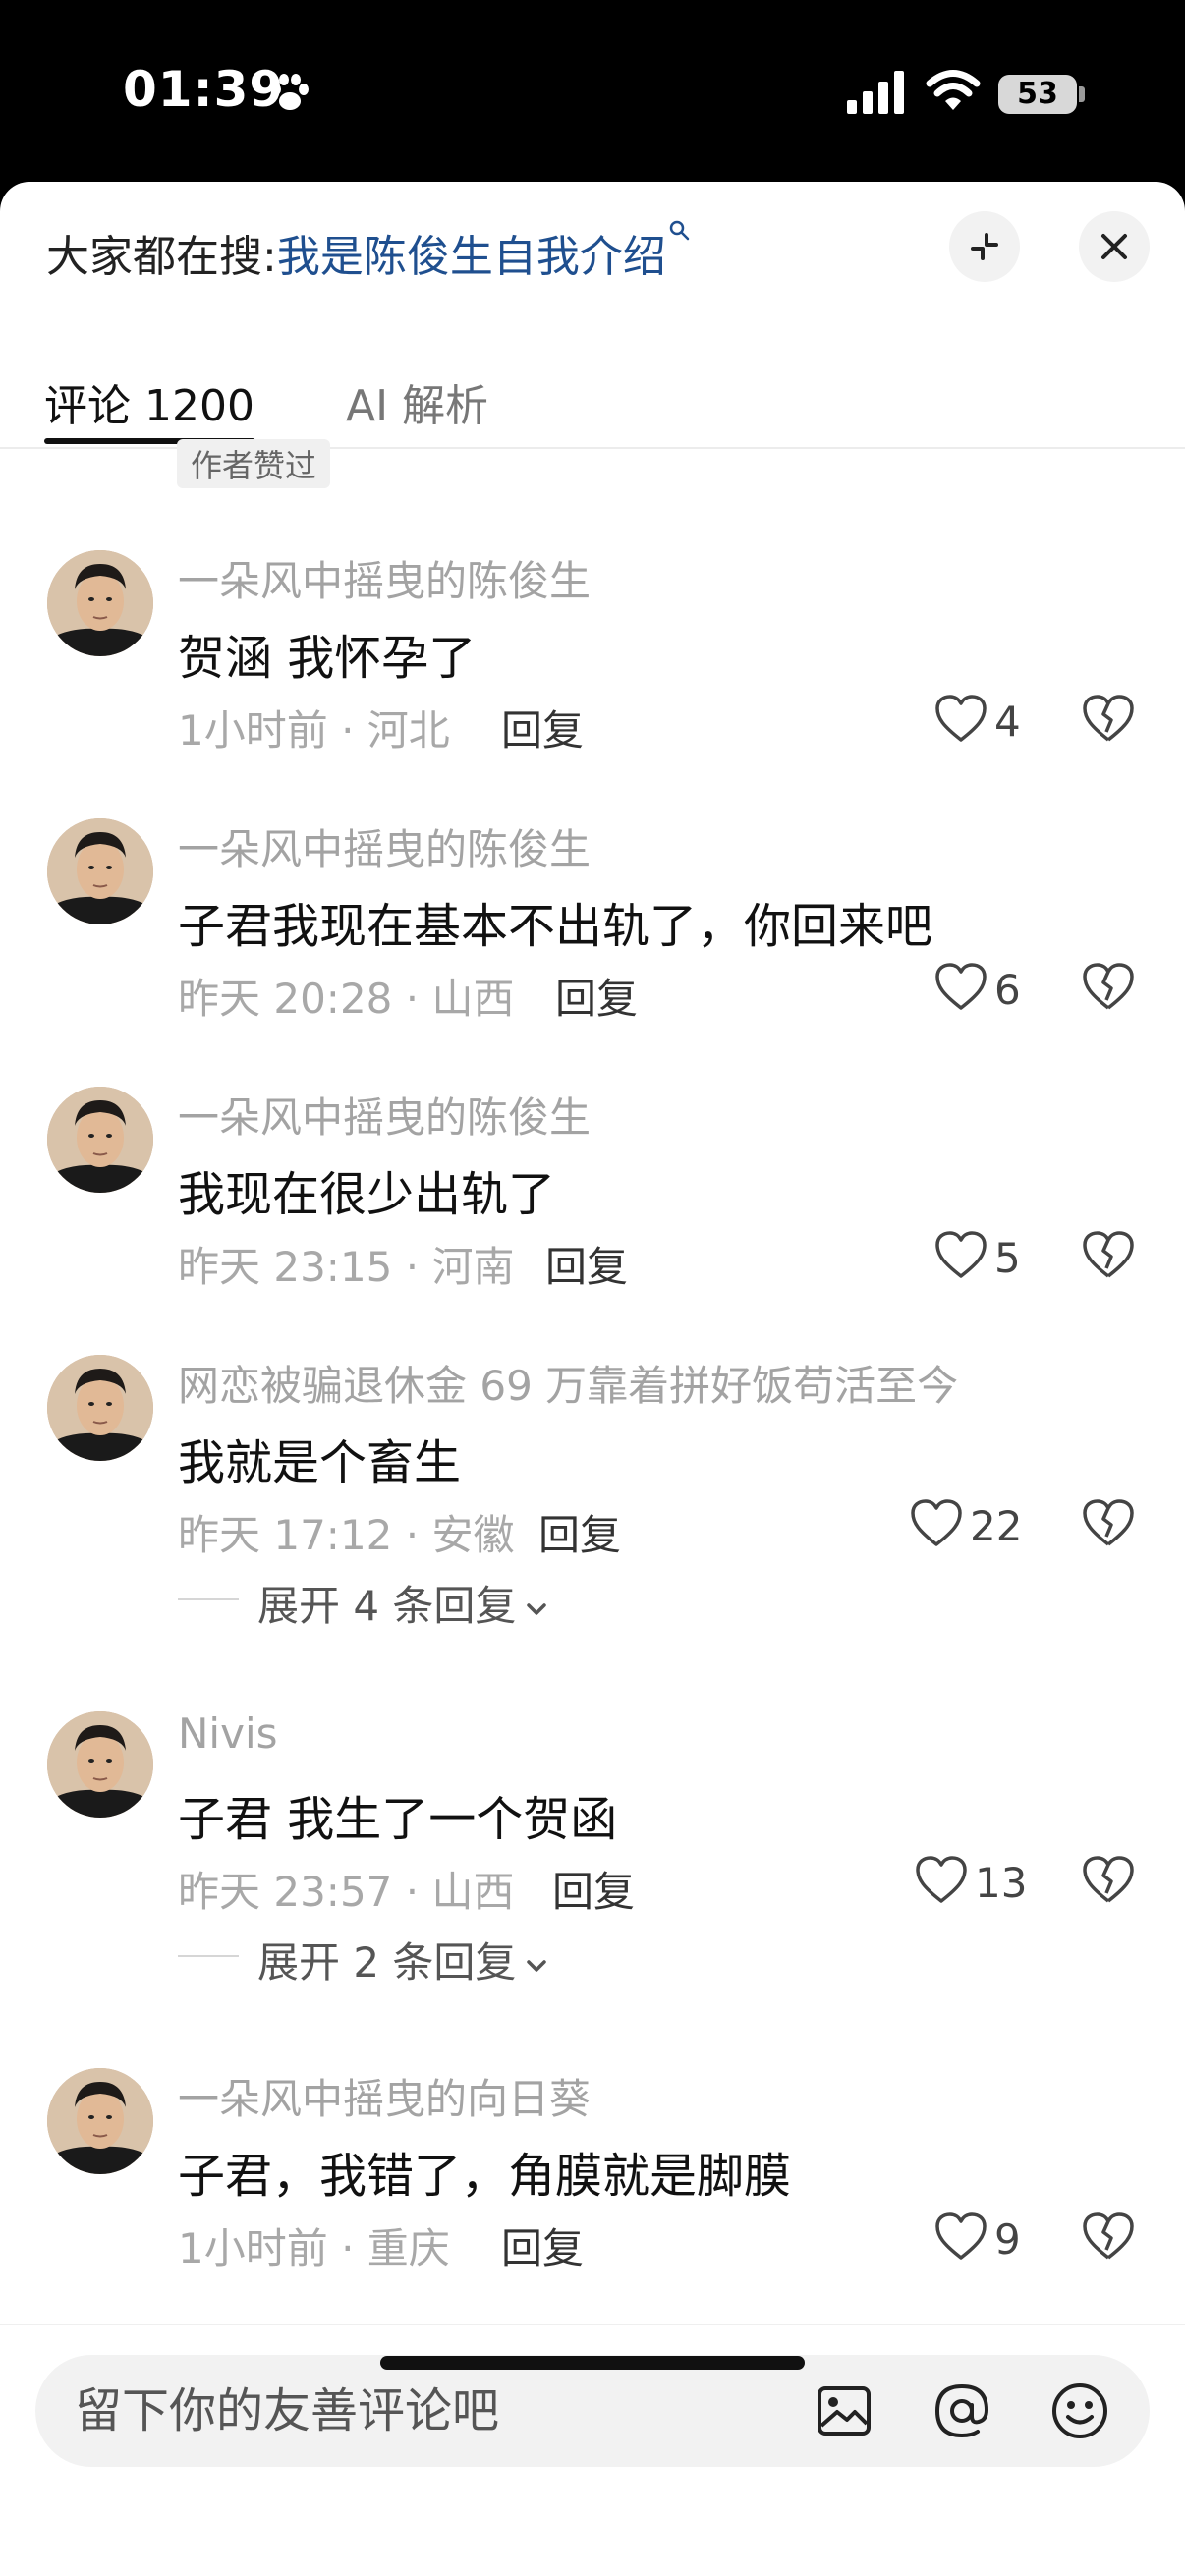 The image size is (1185, 2576). Describe the element at coordinates (876, 92) in the screenshot. I see `signal-icon` at that location.